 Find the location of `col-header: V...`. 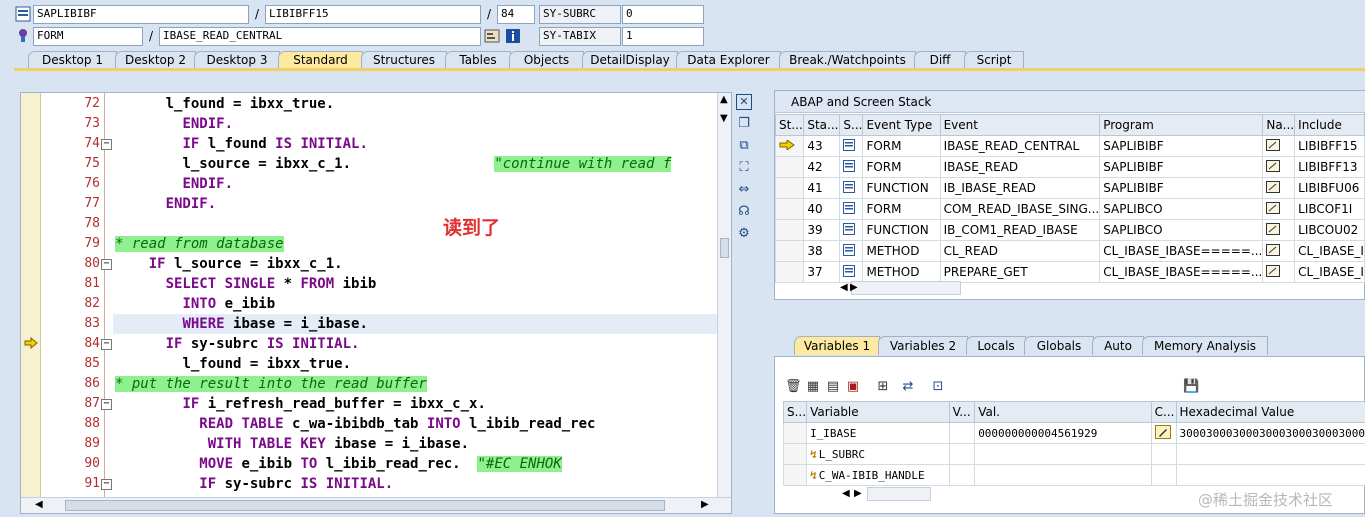

col-header: V... is located at coordinates (962, 412).